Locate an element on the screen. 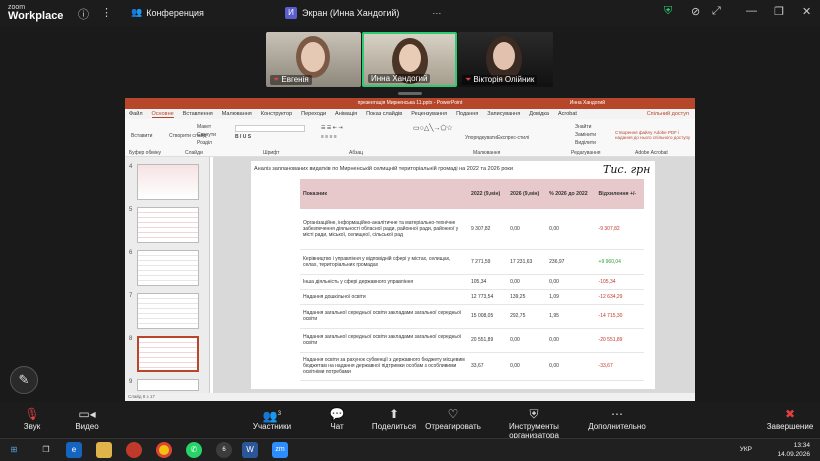 The width and height of the screenshot is (820, 461). reset-button: Скинути is located at coordinates (206, 135).